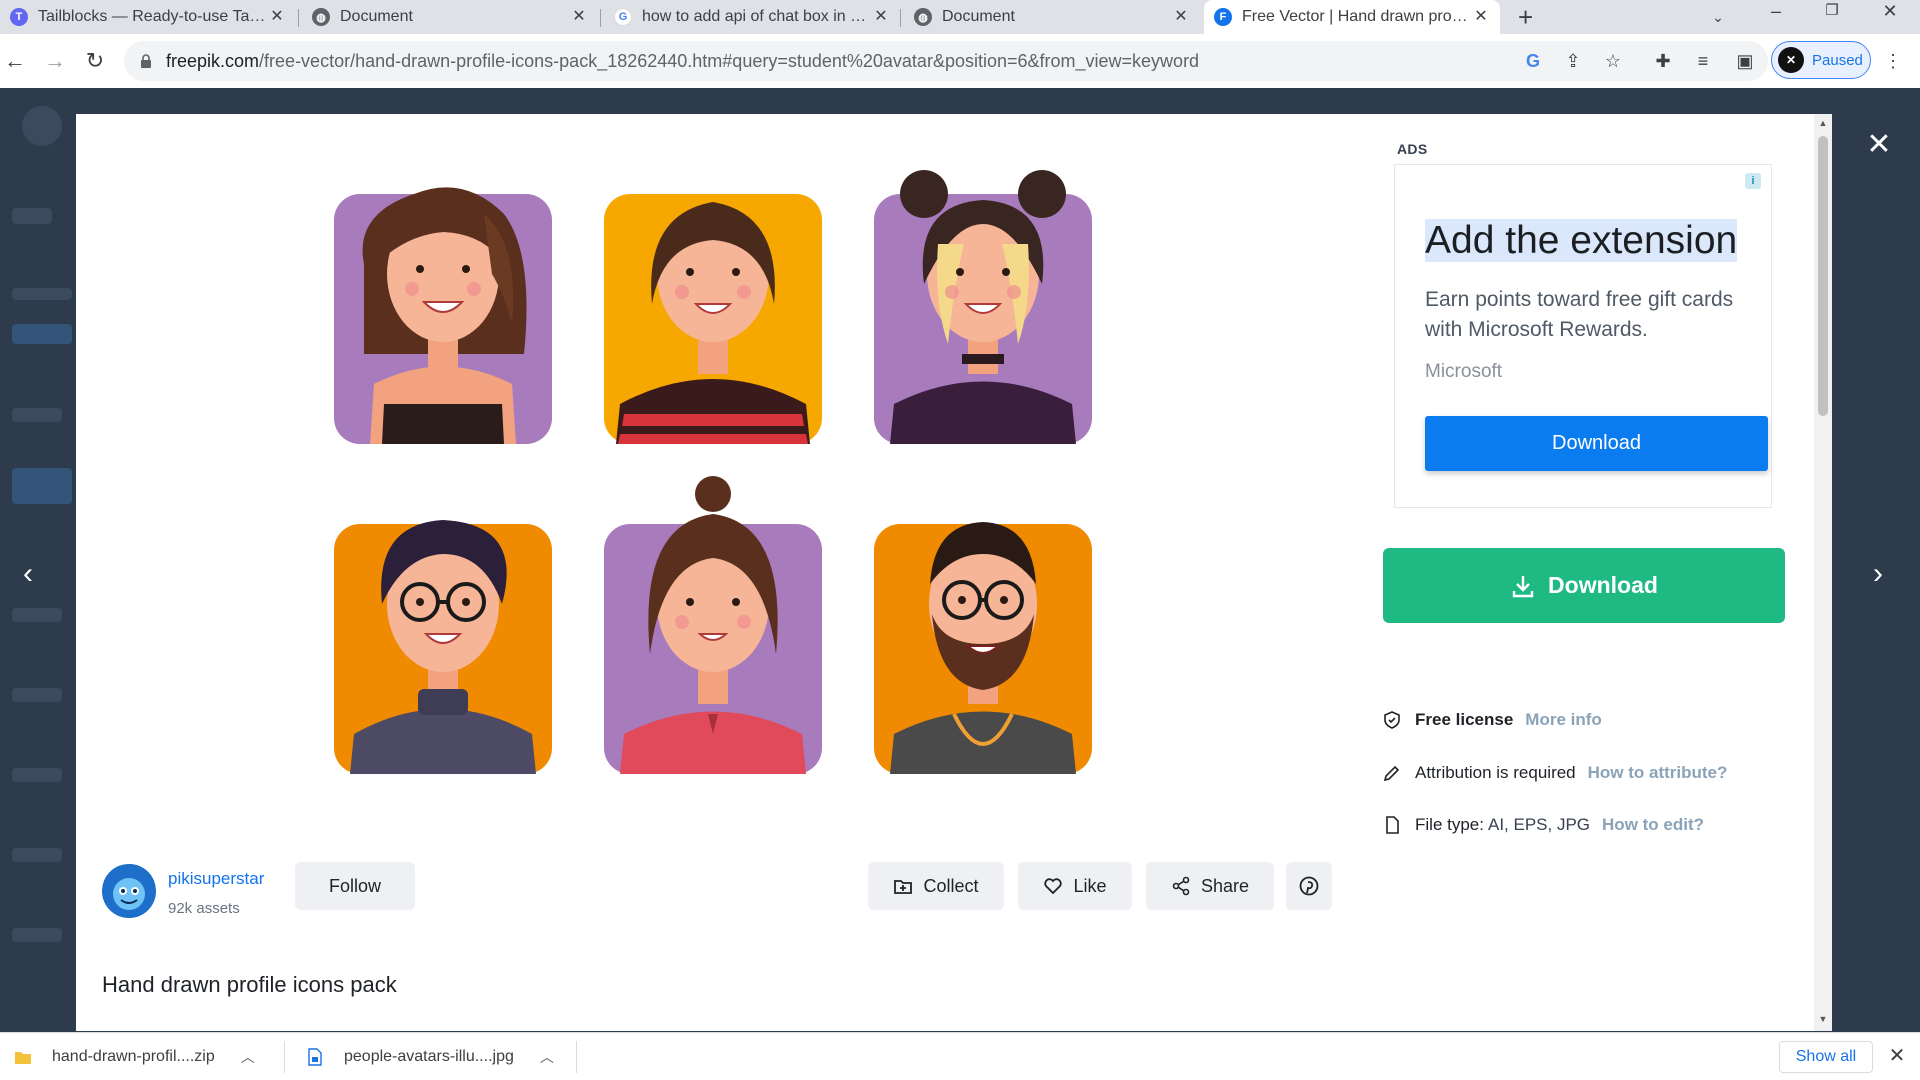 This screenshot has height=1080, width=1920. I want to click on forward-icon: →, so click(55, 61).